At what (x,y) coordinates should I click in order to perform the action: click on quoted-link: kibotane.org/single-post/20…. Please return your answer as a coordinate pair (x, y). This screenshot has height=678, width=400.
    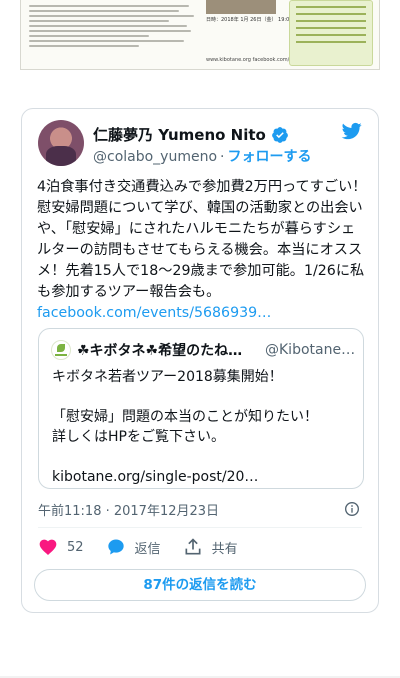
    Looking at the image, I should click on (155, 477).